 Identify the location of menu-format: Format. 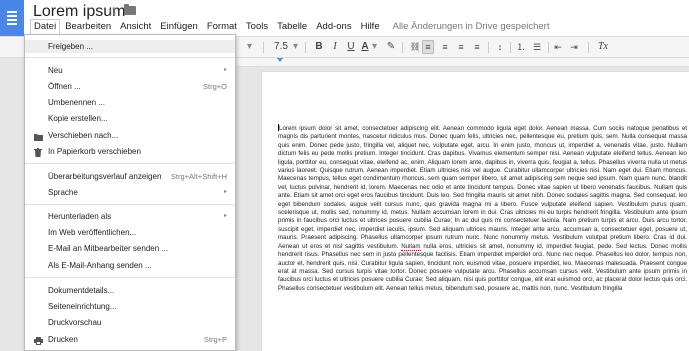
(222, 26).